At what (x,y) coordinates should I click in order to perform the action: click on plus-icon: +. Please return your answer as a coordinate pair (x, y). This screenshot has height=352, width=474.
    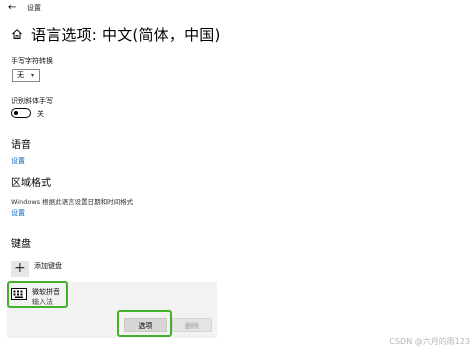
    Looking at the image, I should click on (20, 268).